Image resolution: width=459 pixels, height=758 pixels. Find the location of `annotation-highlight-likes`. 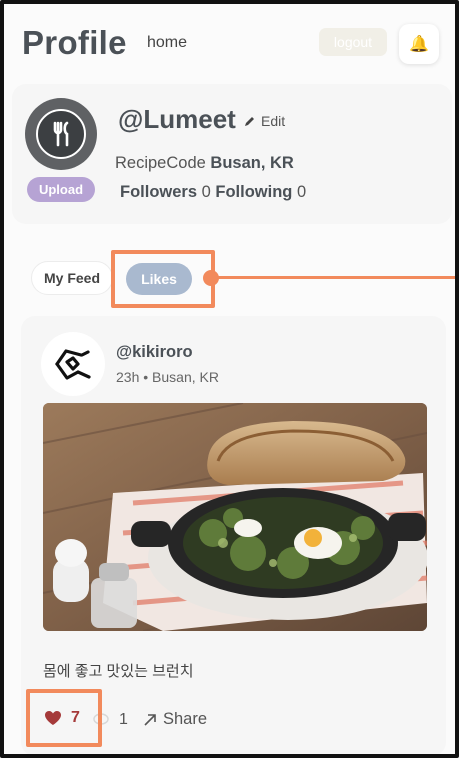

annotation-highlight-likes is located at coordinates (163, 279).